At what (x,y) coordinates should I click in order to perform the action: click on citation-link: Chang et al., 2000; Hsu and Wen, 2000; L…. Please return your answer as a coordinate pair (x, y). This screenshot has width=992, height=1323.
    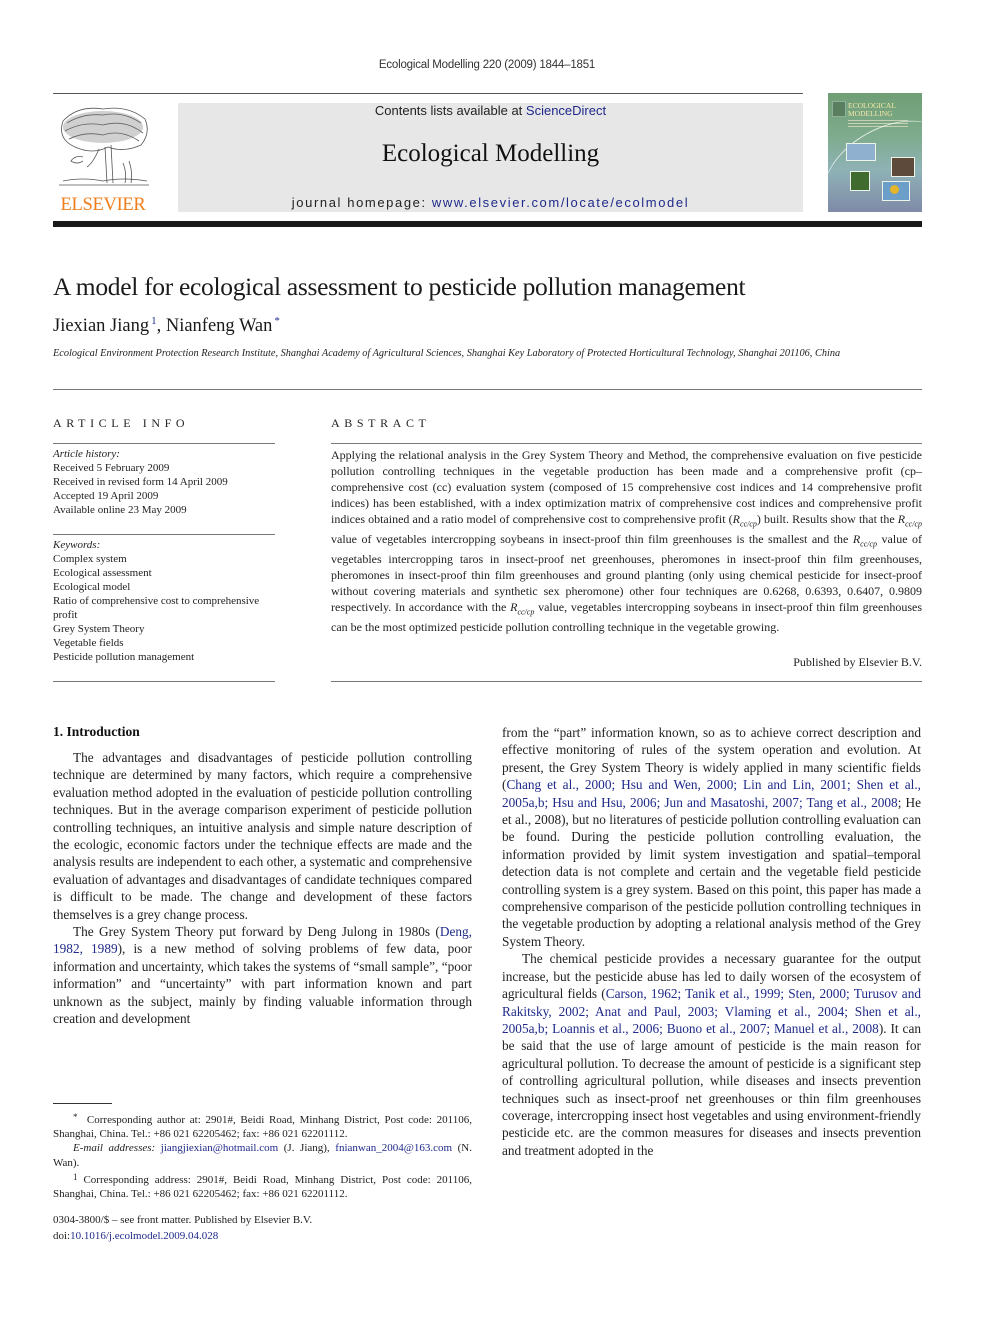
    Looking at the image, I should click on (711, 793).